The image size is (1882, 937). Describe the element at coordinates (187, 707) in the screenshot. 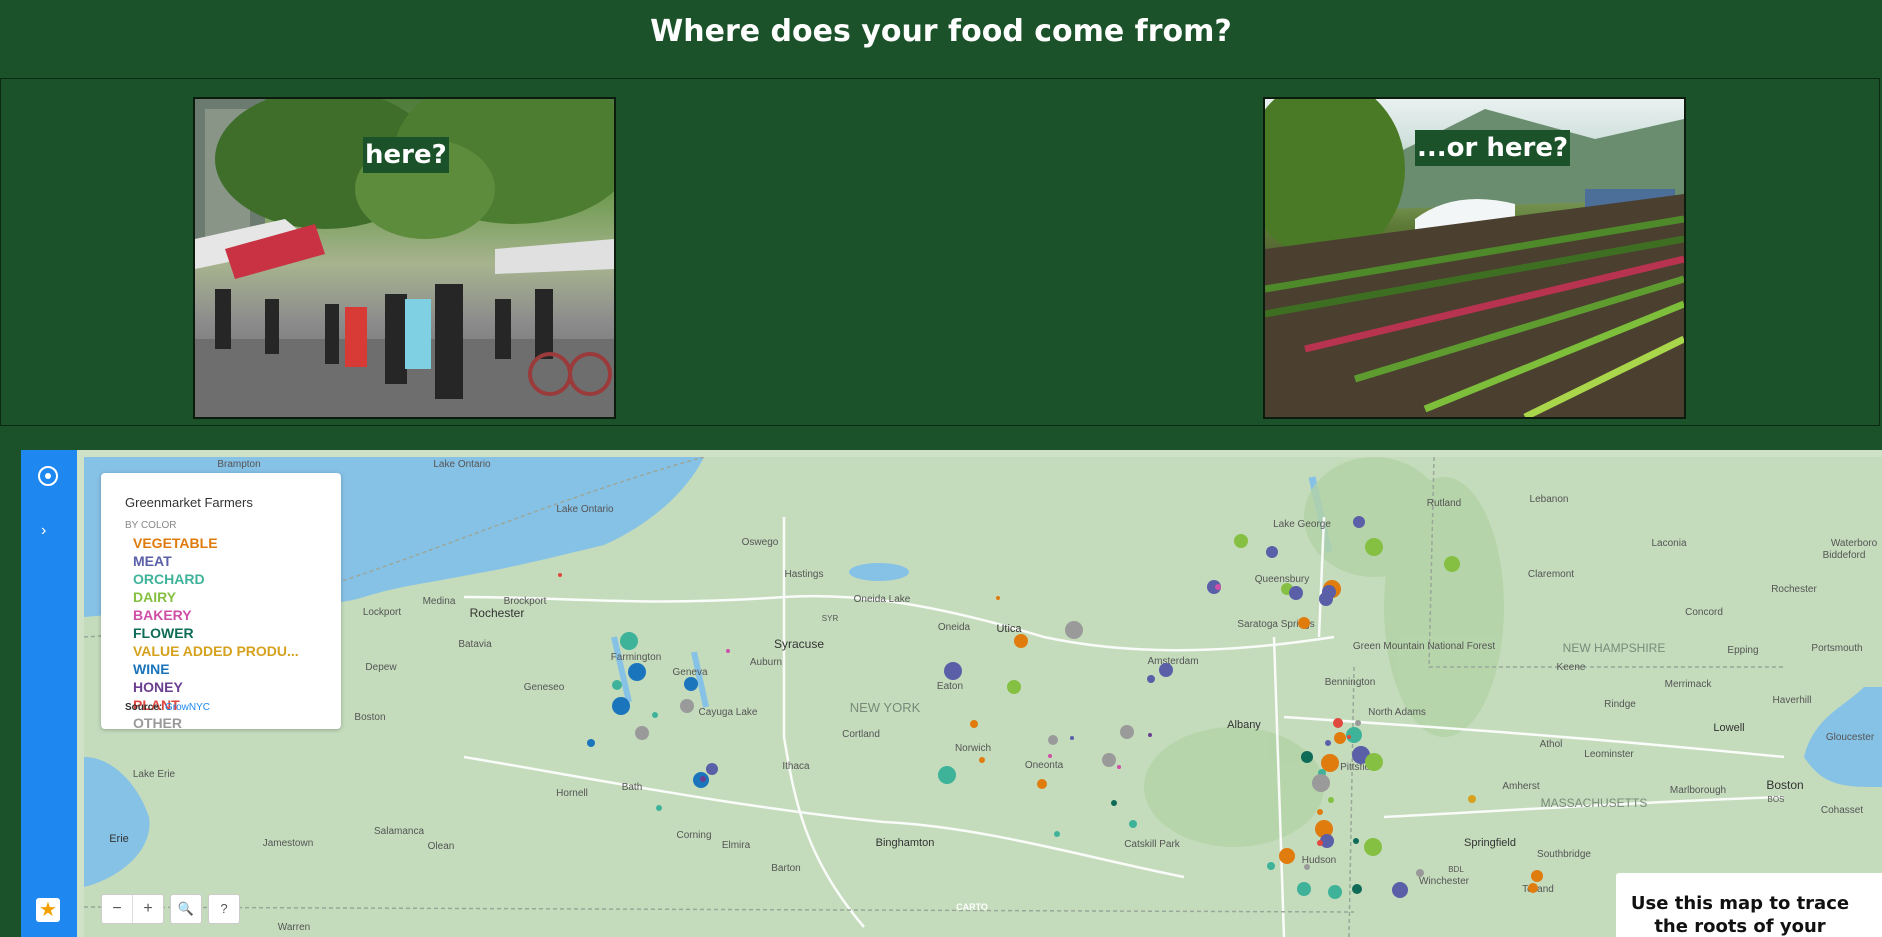

I see `grownyc-link: GrowNYC` at that location.